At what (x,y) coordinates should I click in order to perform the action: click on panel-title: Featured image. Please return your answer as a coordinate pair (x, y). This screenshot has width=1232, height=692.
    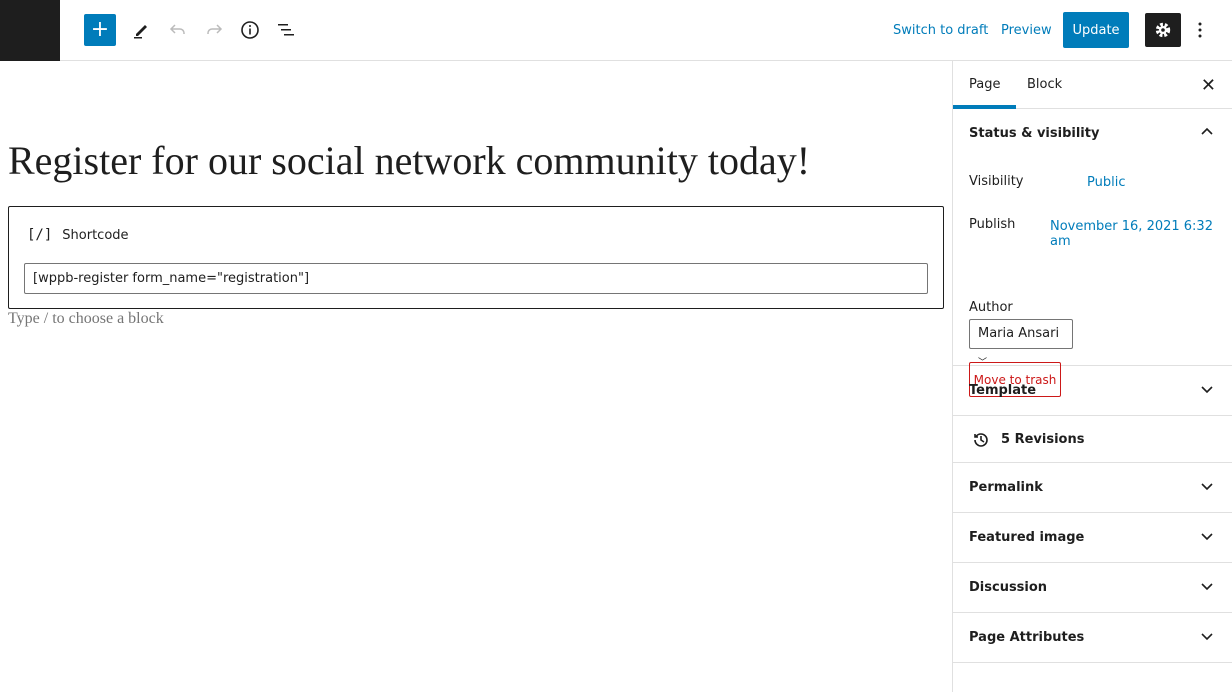
    Looking at the image, I should click on (1027, 537).